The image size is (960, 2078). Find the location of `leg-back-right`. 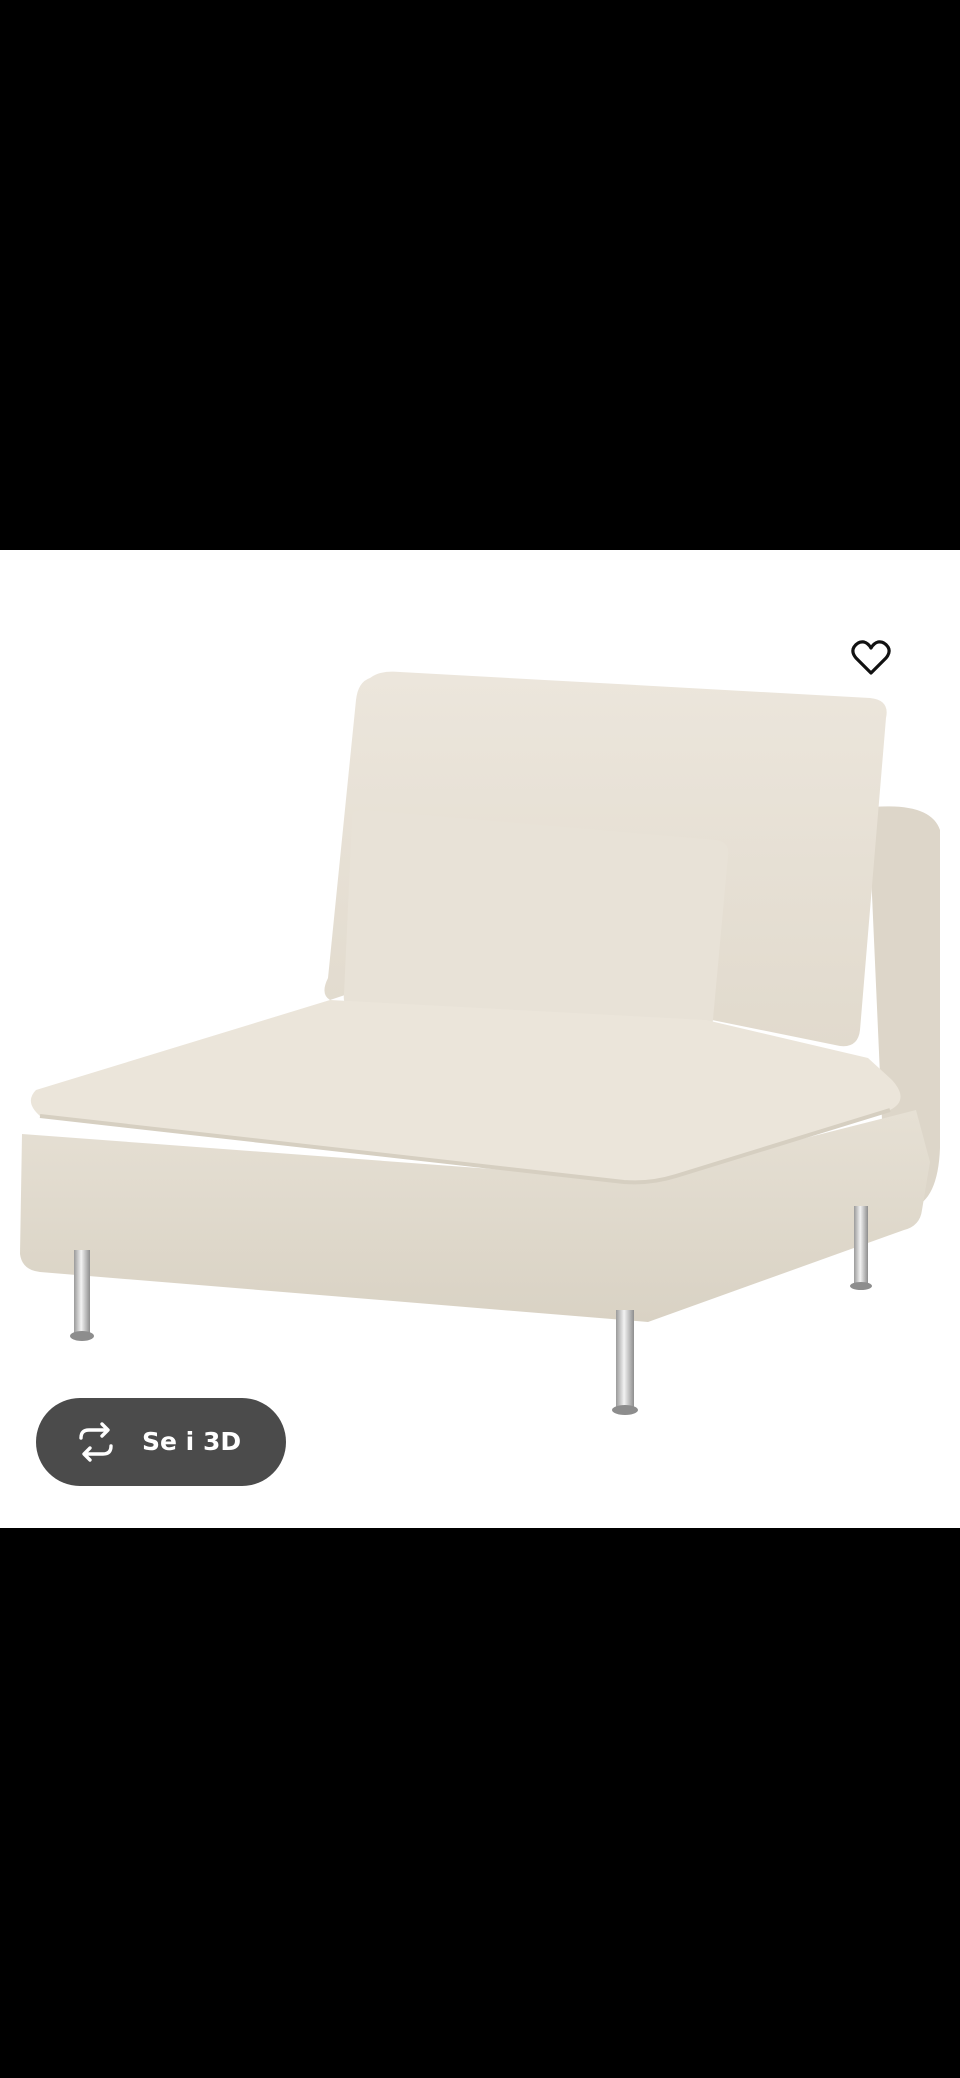

leg-back-right is located at coordinates (861, 1246).